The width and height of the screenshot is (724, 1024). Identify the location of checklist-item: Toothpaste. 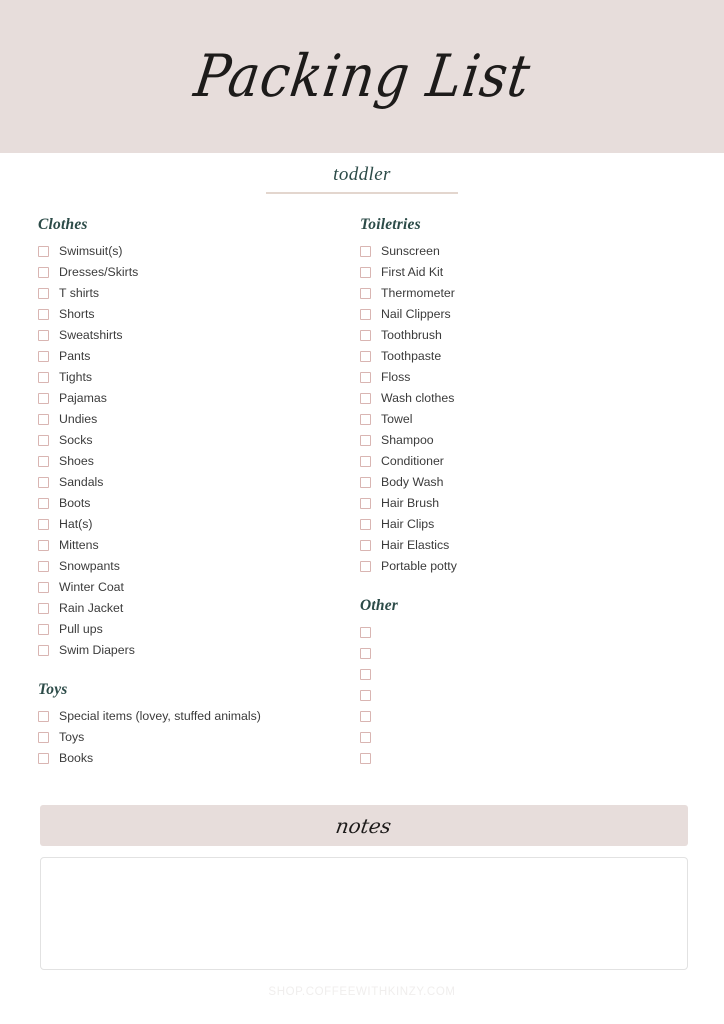
(520, 356).